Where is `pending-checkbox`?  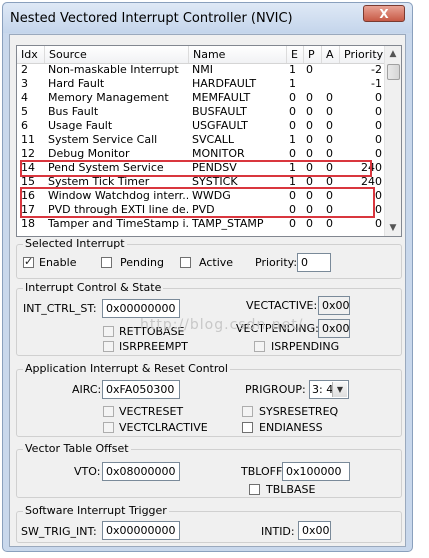
pending-checkbox is located at coordinates (106, 262).